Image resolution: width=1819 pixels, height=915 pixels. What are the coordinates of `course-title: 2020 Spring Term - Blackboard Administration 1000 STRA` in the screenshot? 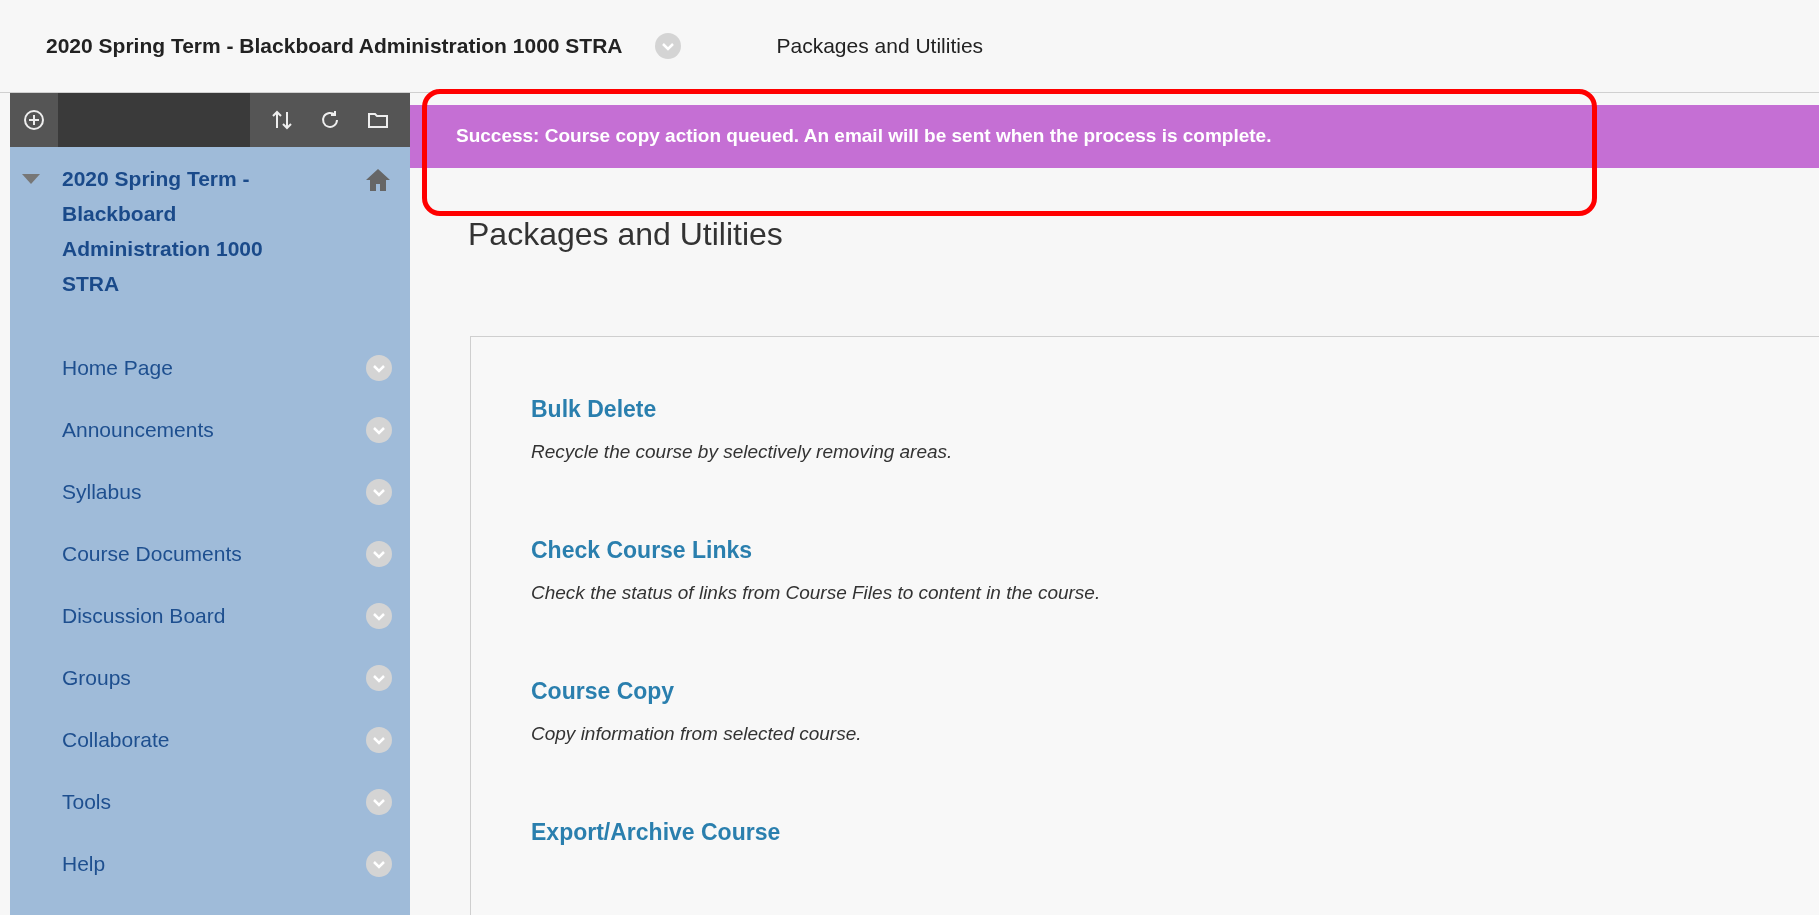 It's located at (334, 46).